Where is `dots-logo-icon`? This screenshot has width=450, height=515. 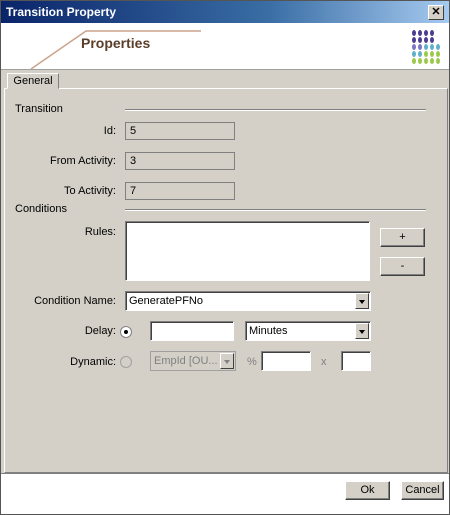 dots-logo-icon is located at coordinates (426, 47).